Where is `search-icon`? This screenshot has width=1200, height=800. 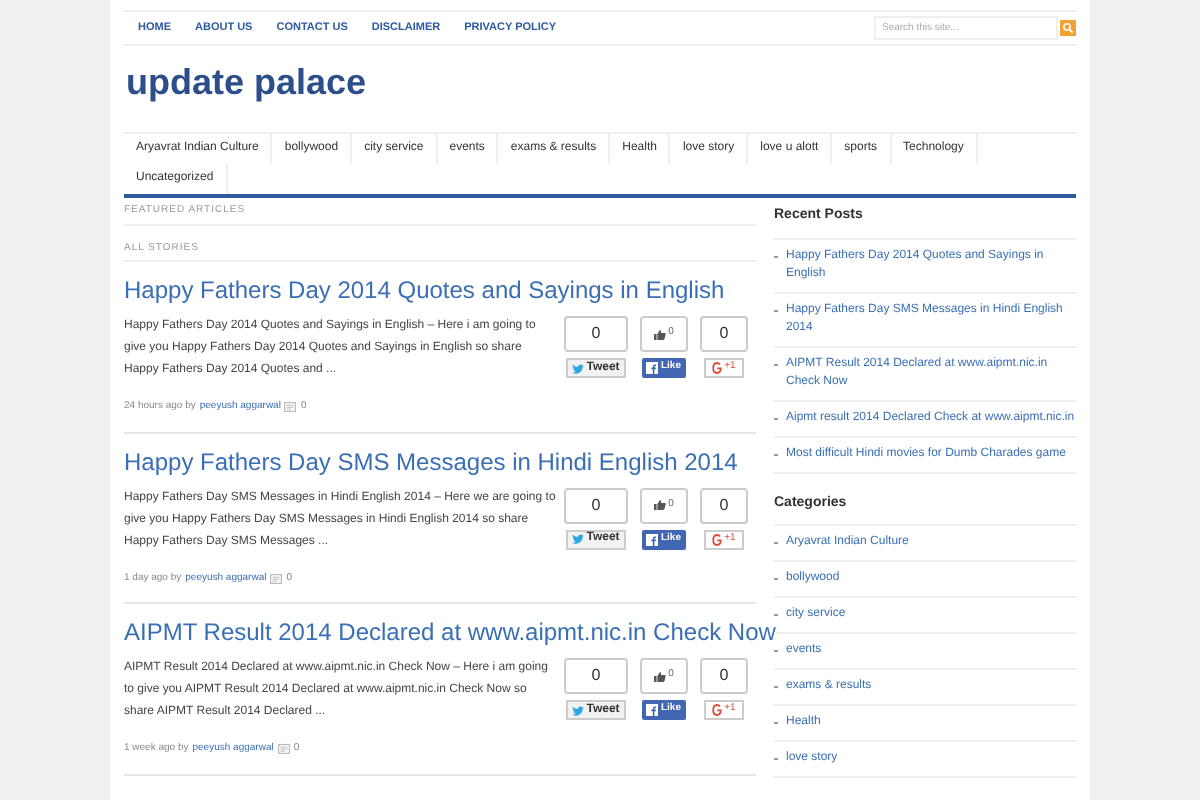
search-icon is located at coordinates (1068, 28).